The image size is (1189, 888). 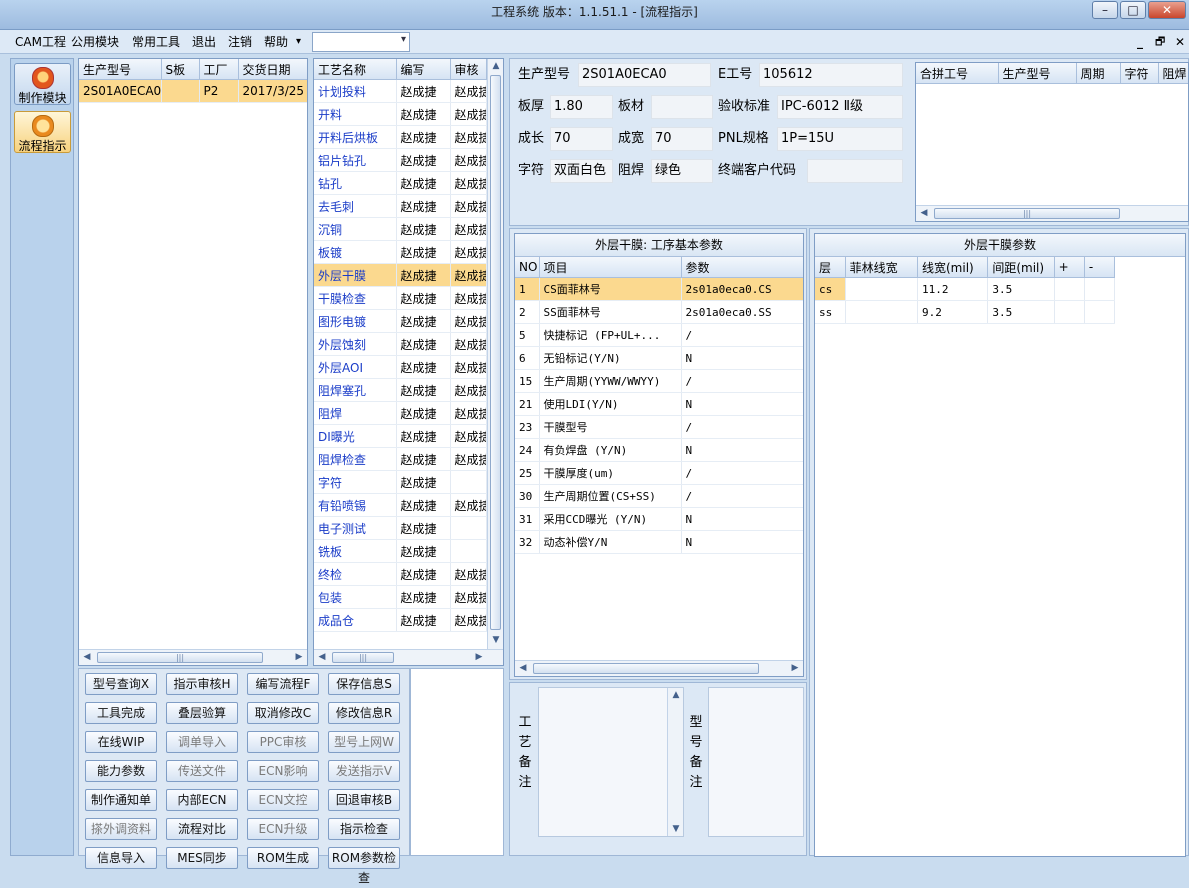 I want to click on action-button: ROM生成, so click(x=283, y=858).